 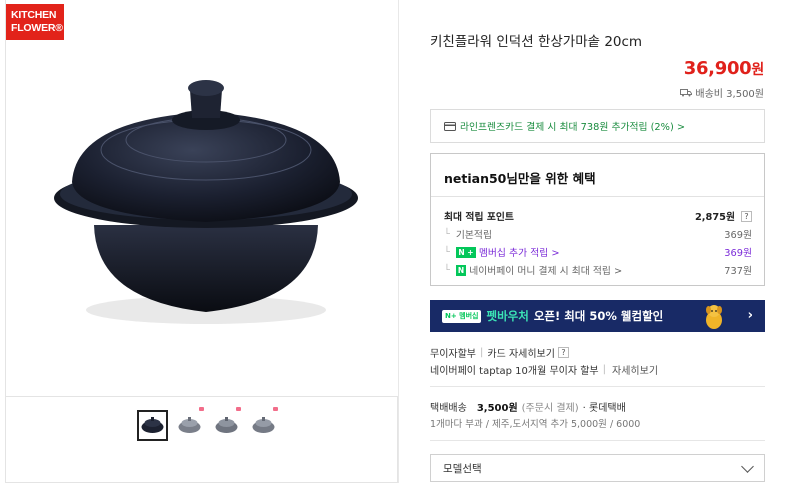 What do you see at coordinates (598, 252) in the screenshot?
I see `benefit-row-membership: └ N + 멤버십 추가 적립 > 369원` at bounding box center [598, 252].